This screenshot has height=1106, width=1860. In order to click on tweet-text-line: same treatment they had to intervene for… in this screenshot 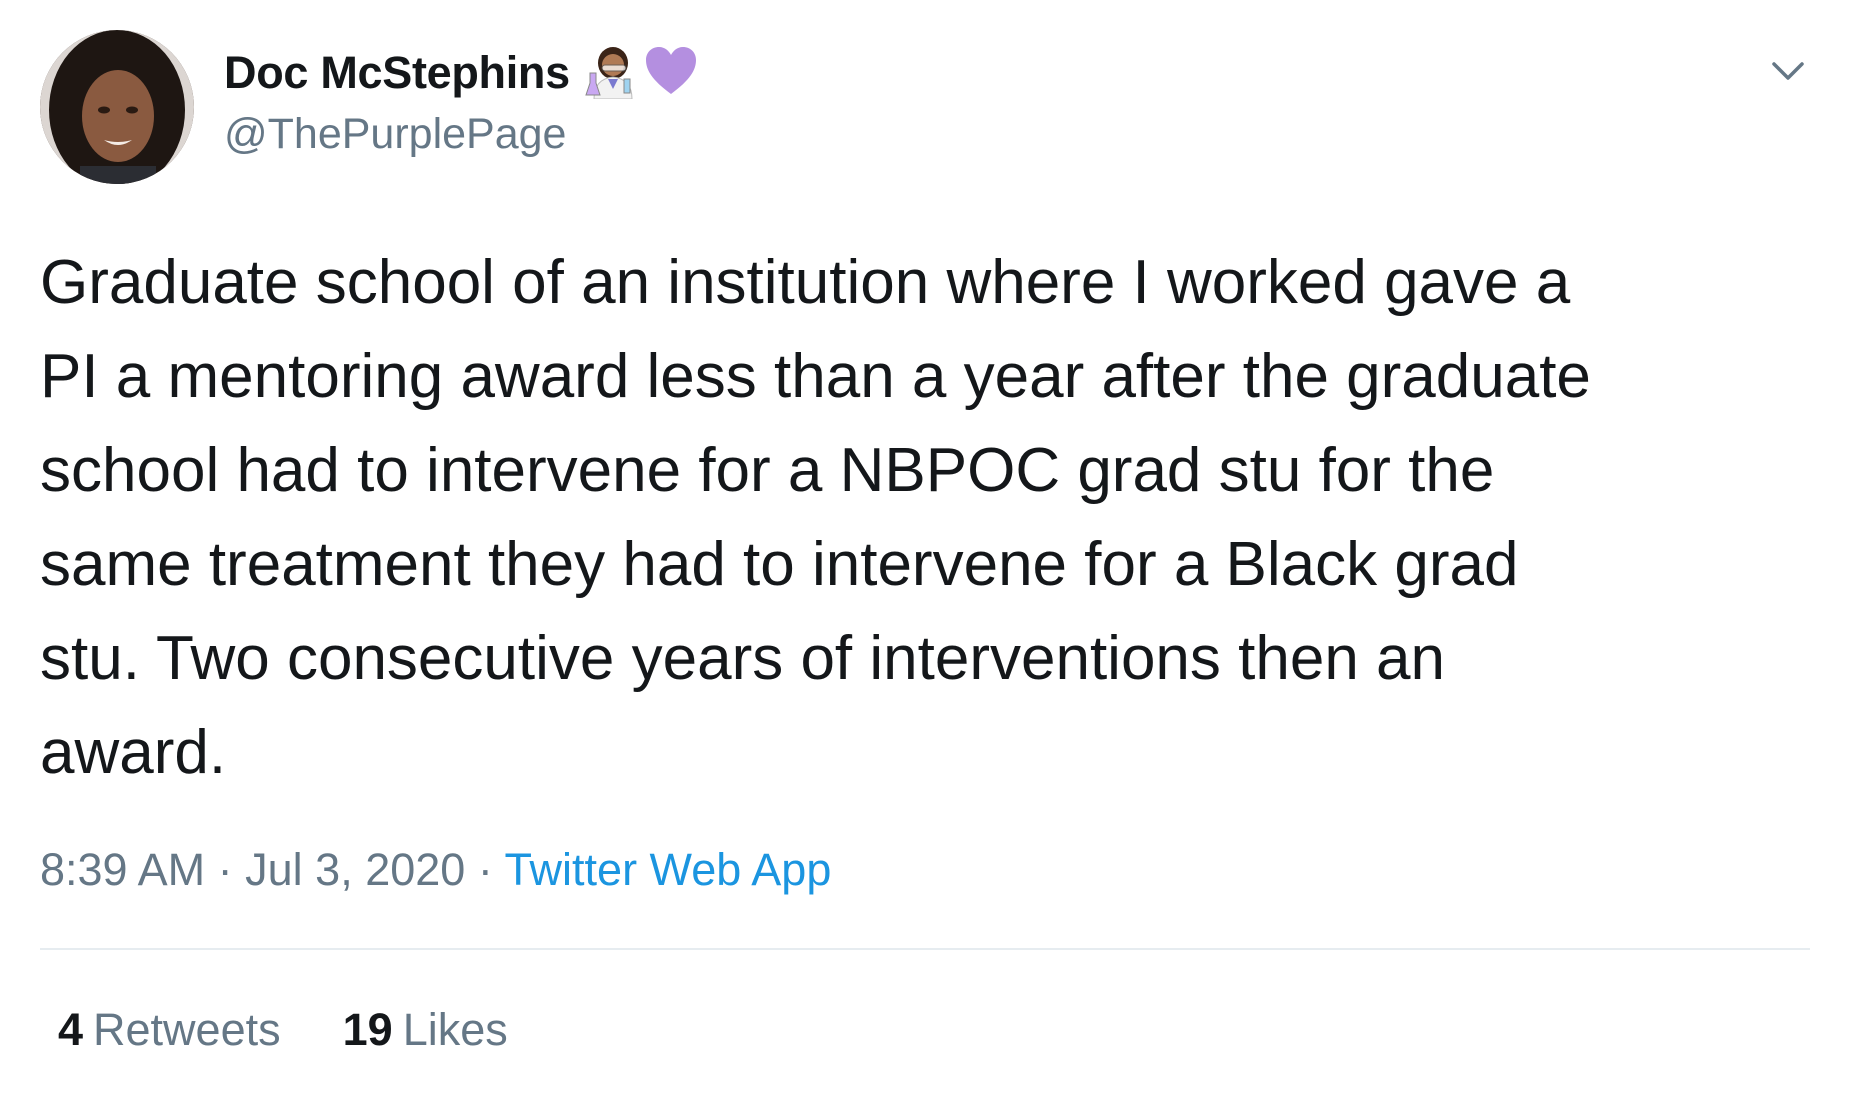, I will do `click(779, 564)`.